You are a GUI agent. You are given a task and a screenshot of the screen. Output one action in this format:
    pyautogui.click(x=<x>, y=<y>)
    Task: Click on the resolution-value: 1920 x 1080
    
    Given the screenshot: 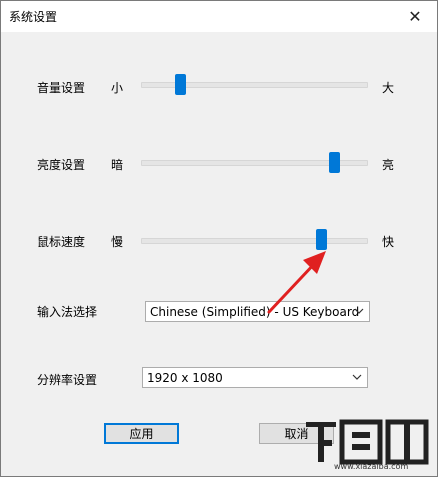 What is the action you would take?
    pyautogui.click(x=185, y=377)
    